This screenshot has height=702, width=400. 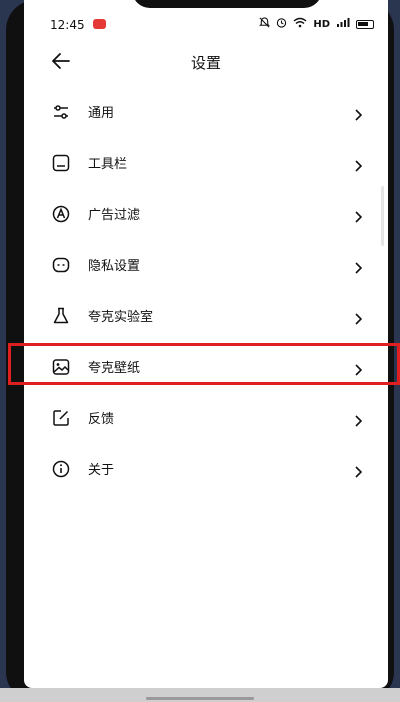 I want to click on menu-item-general: 通用, so click(x=206, y=111).